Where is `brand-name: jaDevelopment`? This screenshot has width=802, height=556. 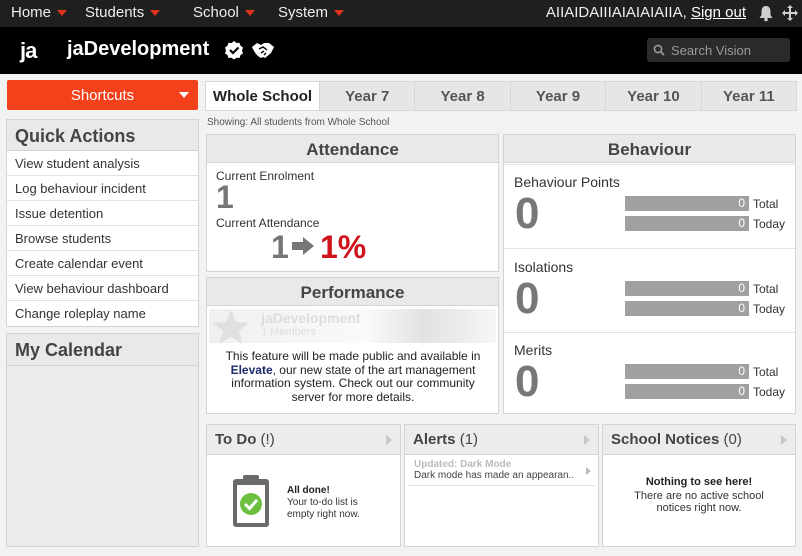 brand-name: jaDevelopment is located at coordinates (138, 49).